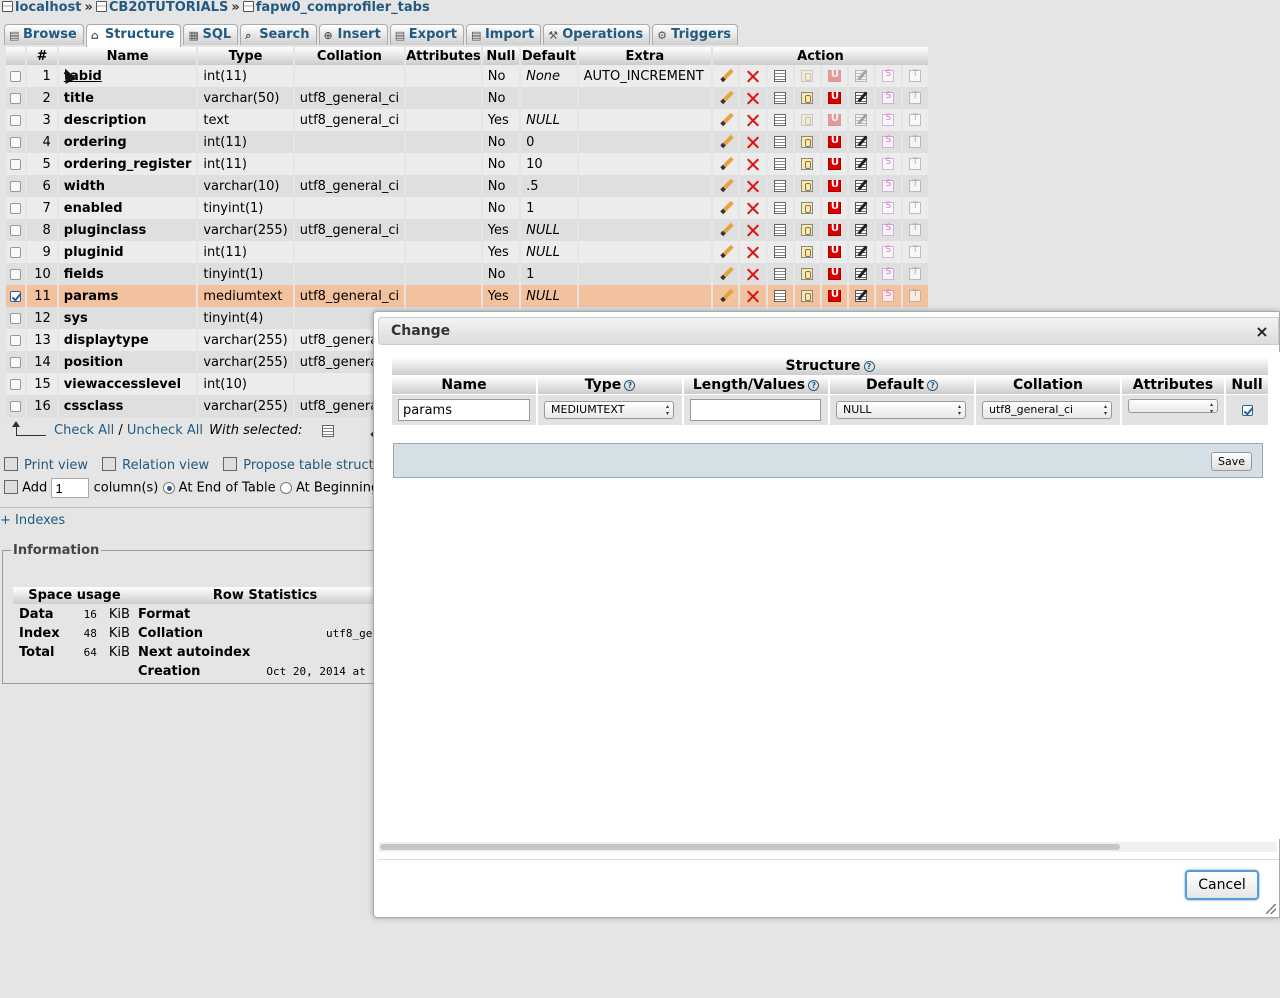 The height and width of the screenshot is (998, 1280). I want to click on uncheck-all-link: Uncheck All, so click(165, 430).